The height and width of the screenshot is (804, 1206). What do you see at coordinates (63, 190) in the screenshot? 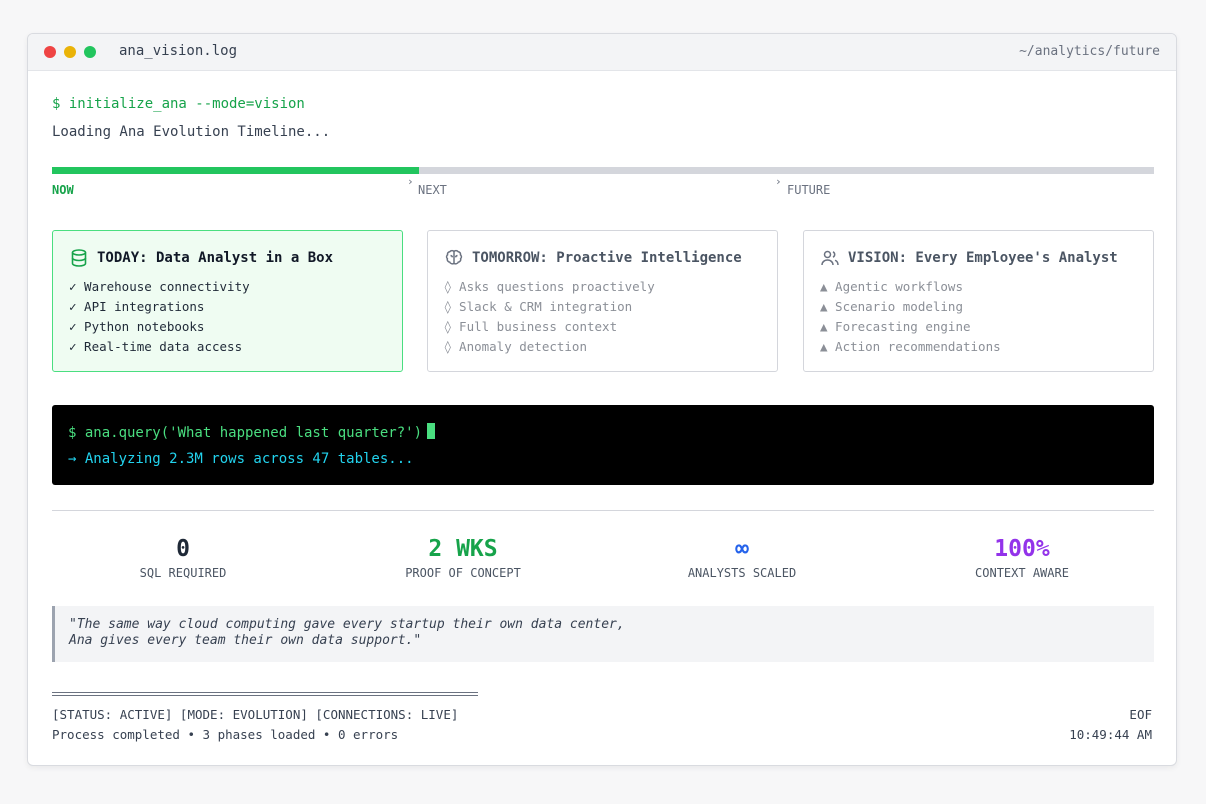
I see `phase-now: NOW` at bounding box center [63, 190].